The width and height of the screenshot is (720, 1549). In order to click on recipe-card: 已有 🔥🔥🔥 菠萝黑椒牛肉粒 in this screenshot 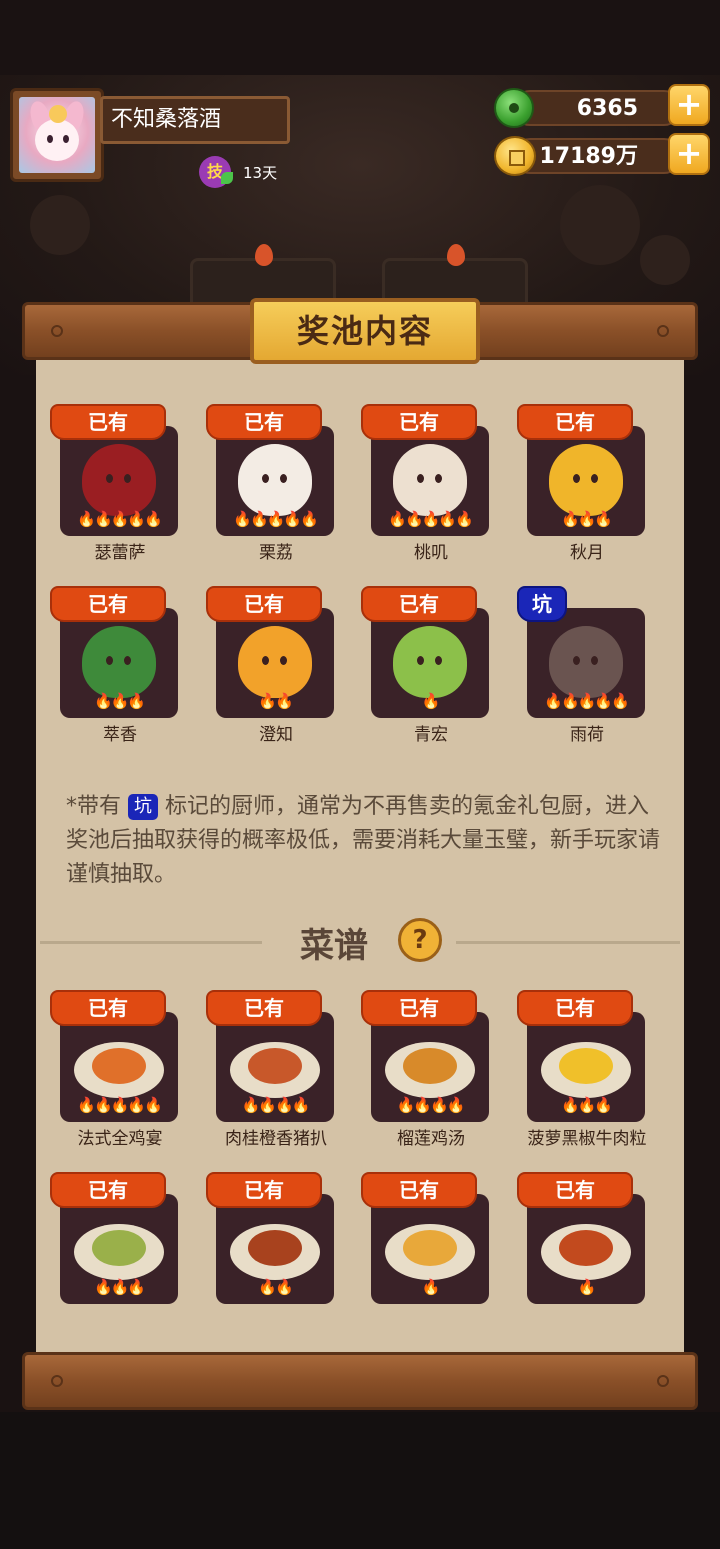, I will do `click(582, 1069)`.